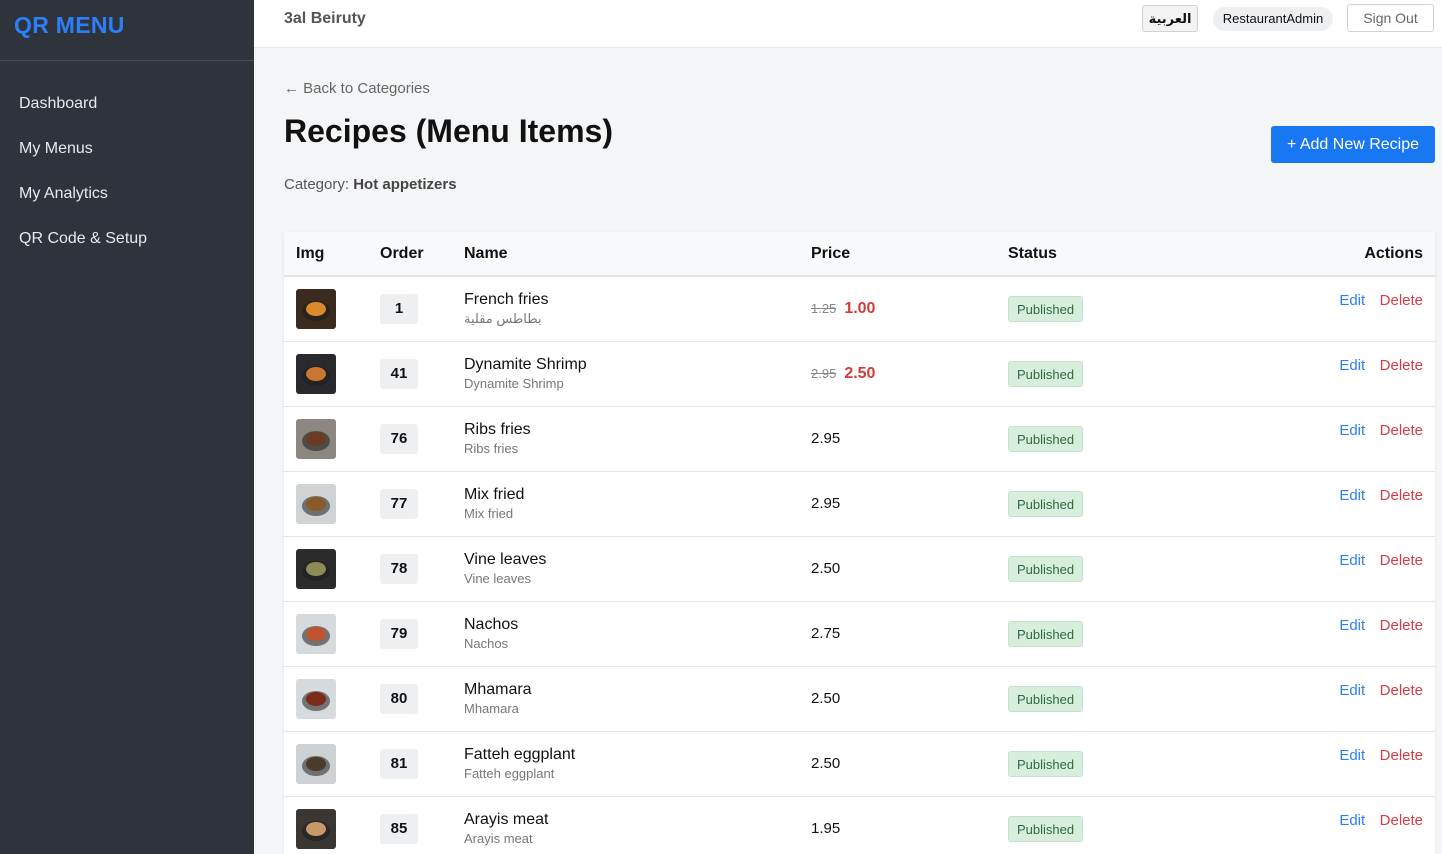  Describe the element at coordinates (402, 253) in the screenshot. I see `column-header-order: Order` at that location.